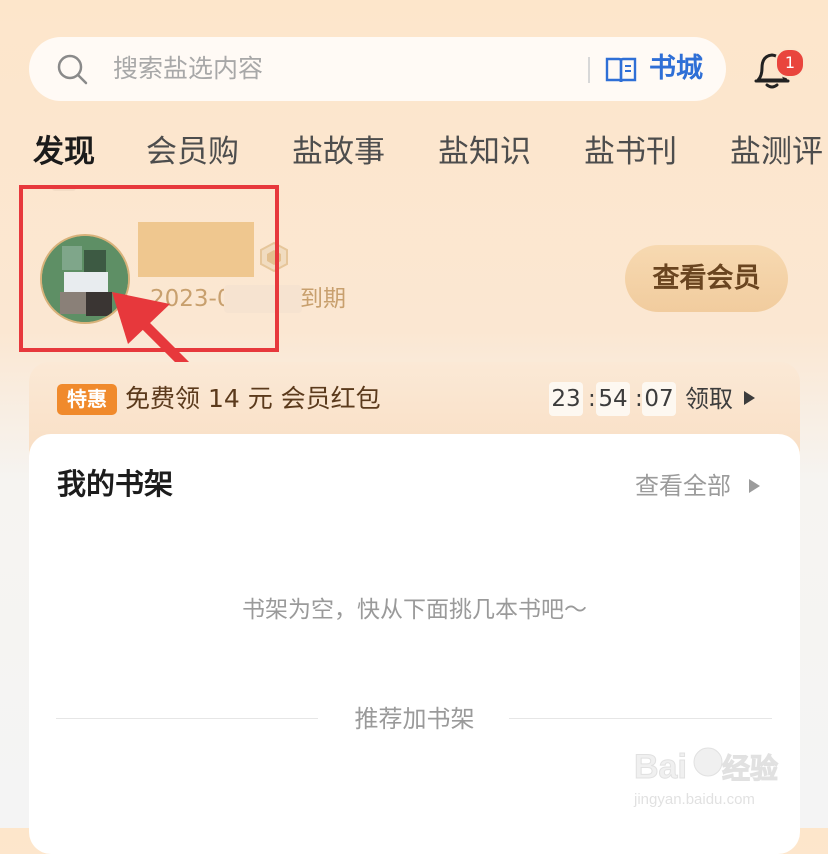 The height and width of the screenshot is (854, 828). Describe the element at coordinates (676, 69) in the screenshot. I see `book-store-link: 书城` at that location.